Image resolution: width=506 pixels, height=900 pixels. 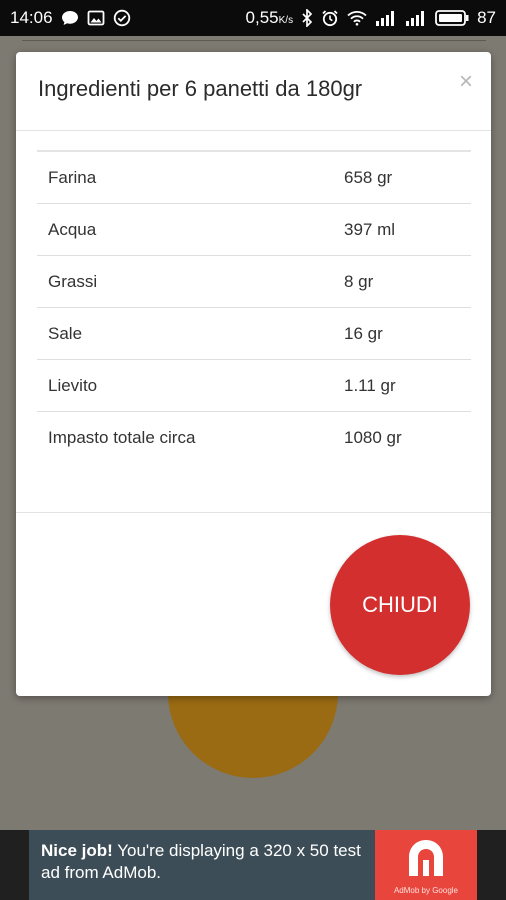 I want to click on battery-level: 87, so click(x=486, y=17).